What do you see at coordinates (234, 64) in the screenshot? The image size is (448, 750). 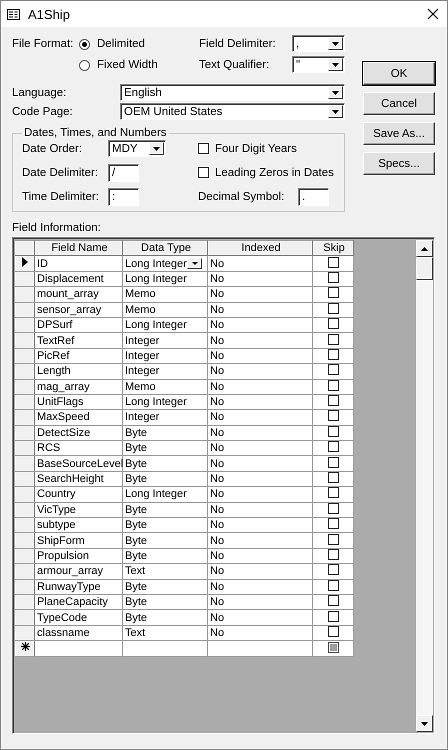 I see `text-qualifier-label: Text Qualifier:` at bounding box center [234, 64].